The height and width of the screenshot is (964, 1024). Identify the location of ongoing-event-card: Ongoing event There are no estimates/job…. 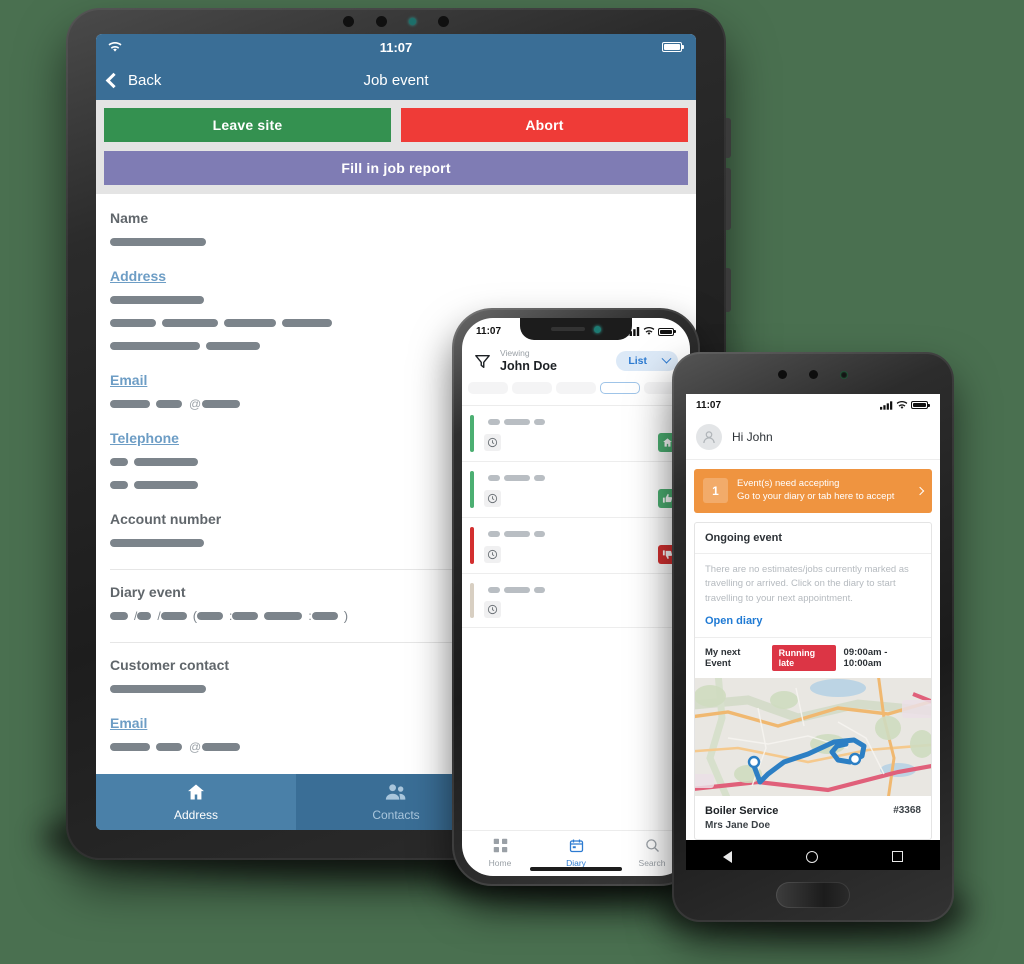
(813, 680).